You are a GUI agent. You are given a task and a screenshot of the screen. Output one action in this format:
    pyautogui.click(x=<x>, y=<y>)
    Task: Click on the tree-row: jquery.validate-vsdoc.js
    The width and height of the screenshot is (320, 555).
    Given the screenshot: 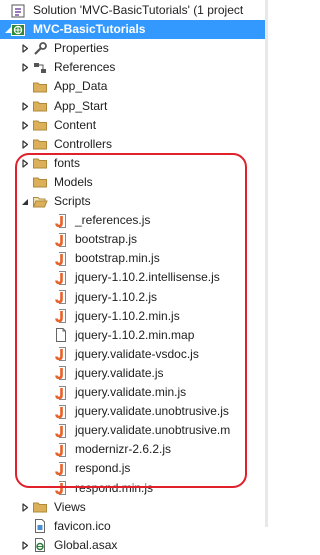 What is the action you would take?
    pyautogui.click(x=134, y=354)
    